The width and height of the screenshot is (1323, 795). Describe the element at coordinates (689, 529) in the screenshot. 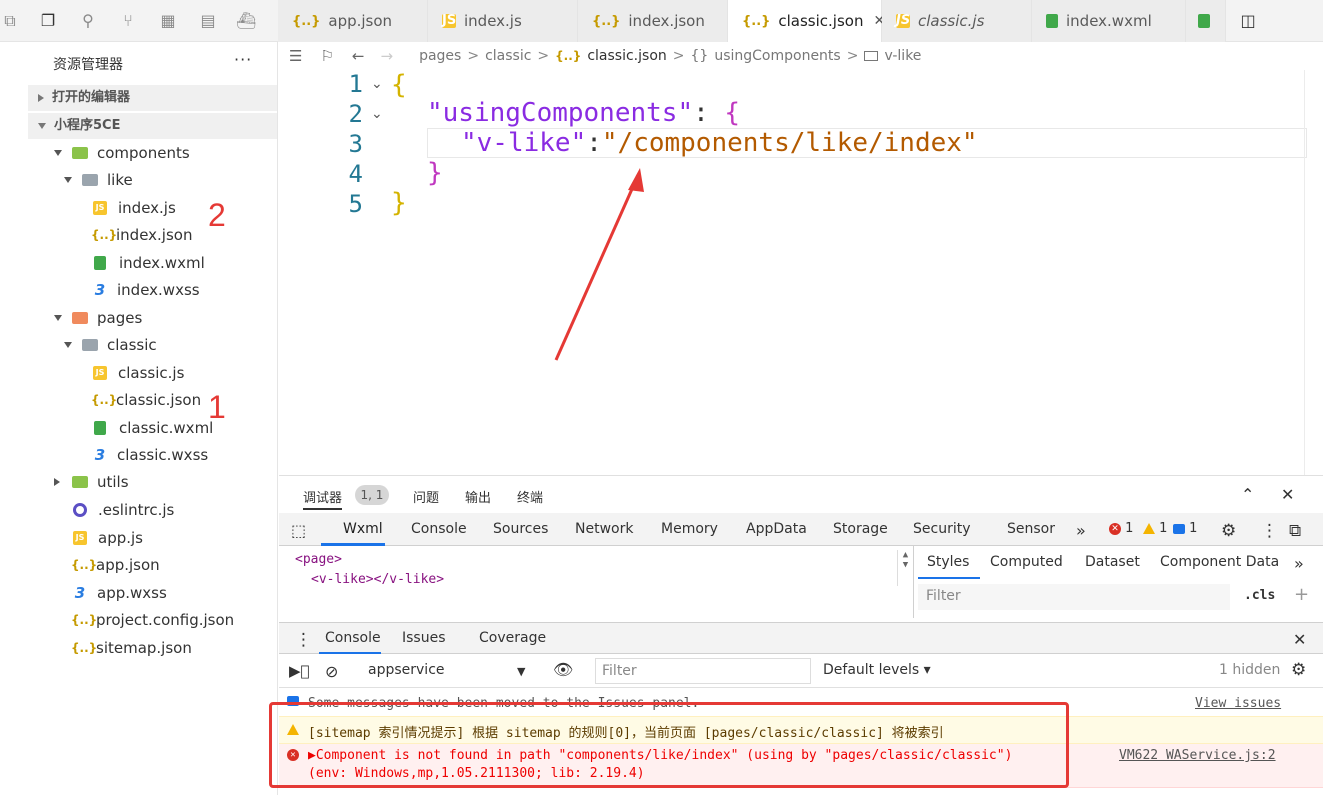

I see `tab-memory: Memory` at that location.